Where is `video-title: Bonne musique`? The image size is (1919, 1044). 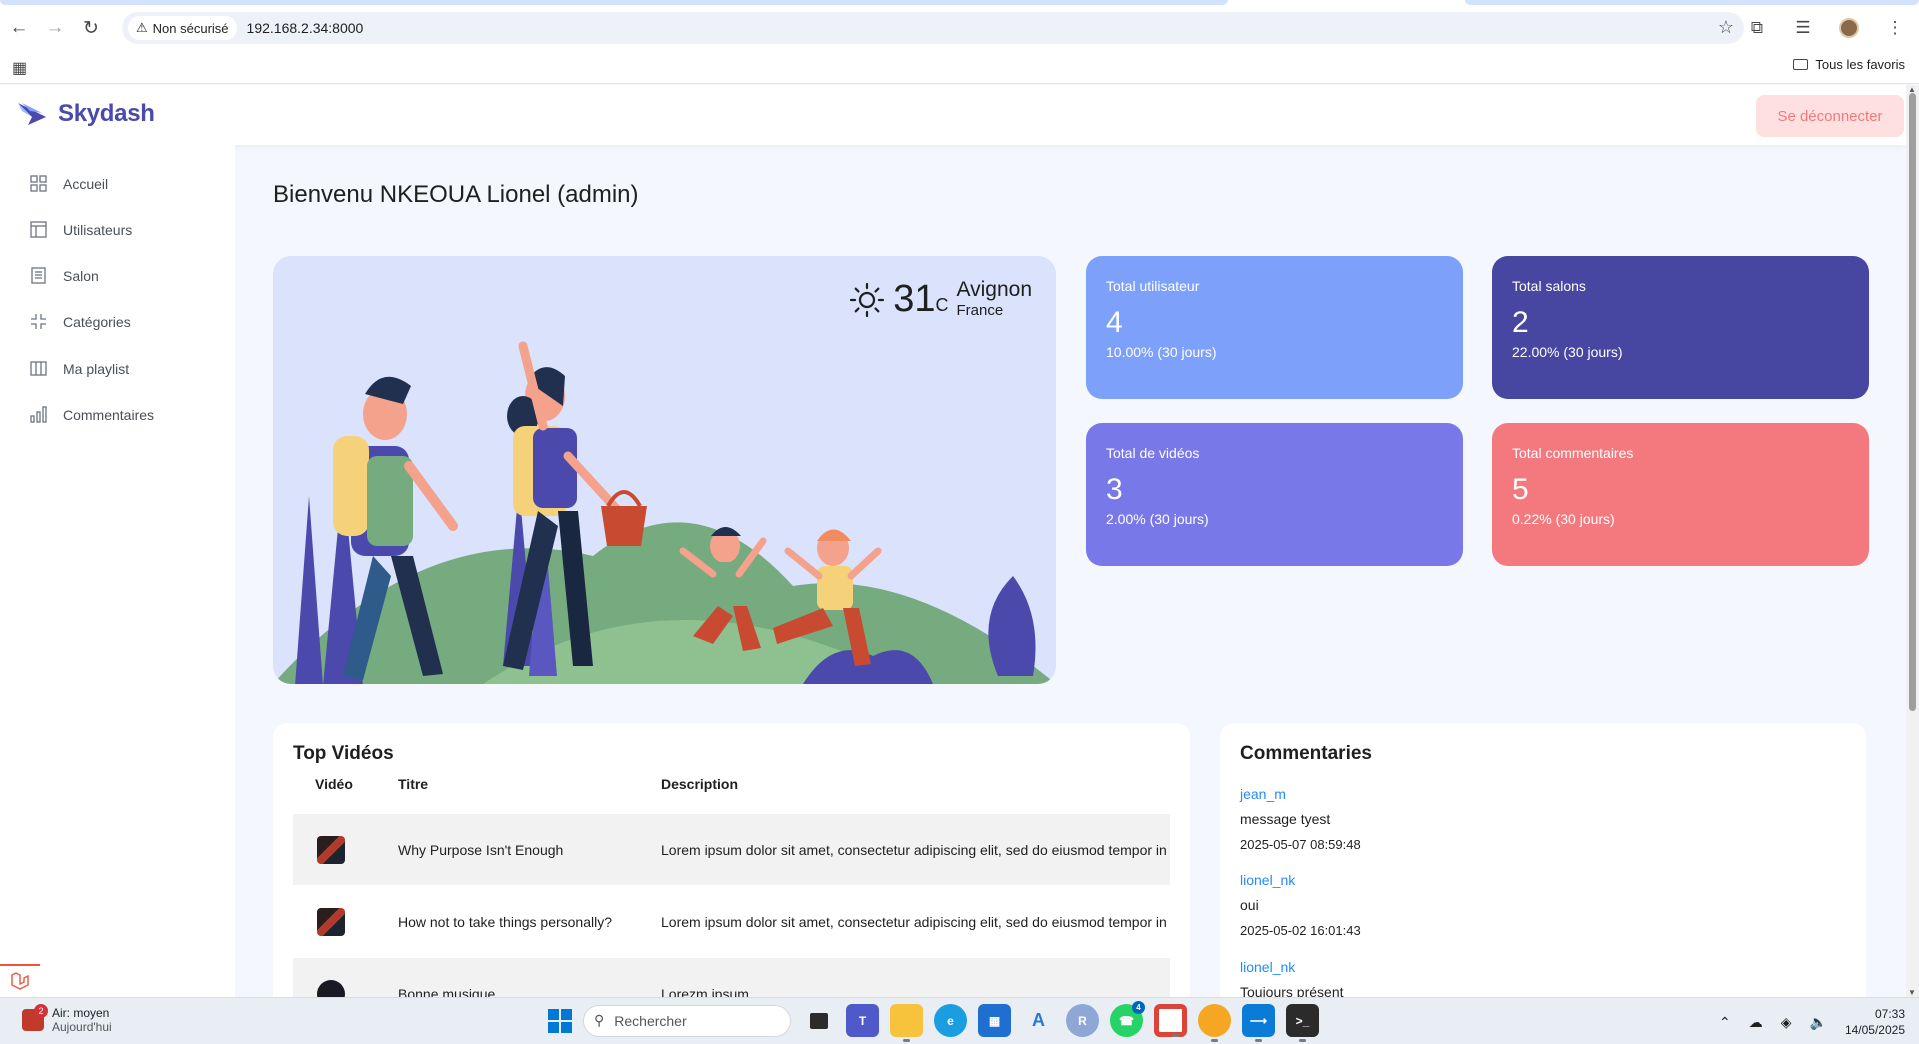 video-title: Bonne musique is located at coordinates (447, 991).